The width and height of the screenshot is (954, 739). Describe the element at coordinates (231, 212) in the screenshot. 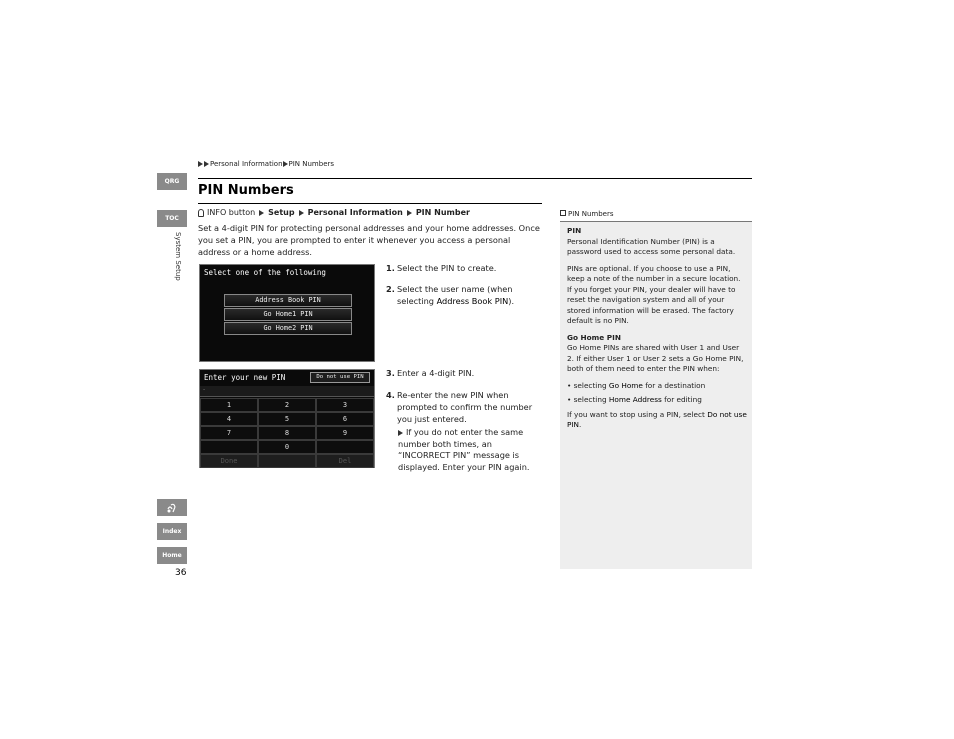

I see `path-info-button: INFO button` at that location.